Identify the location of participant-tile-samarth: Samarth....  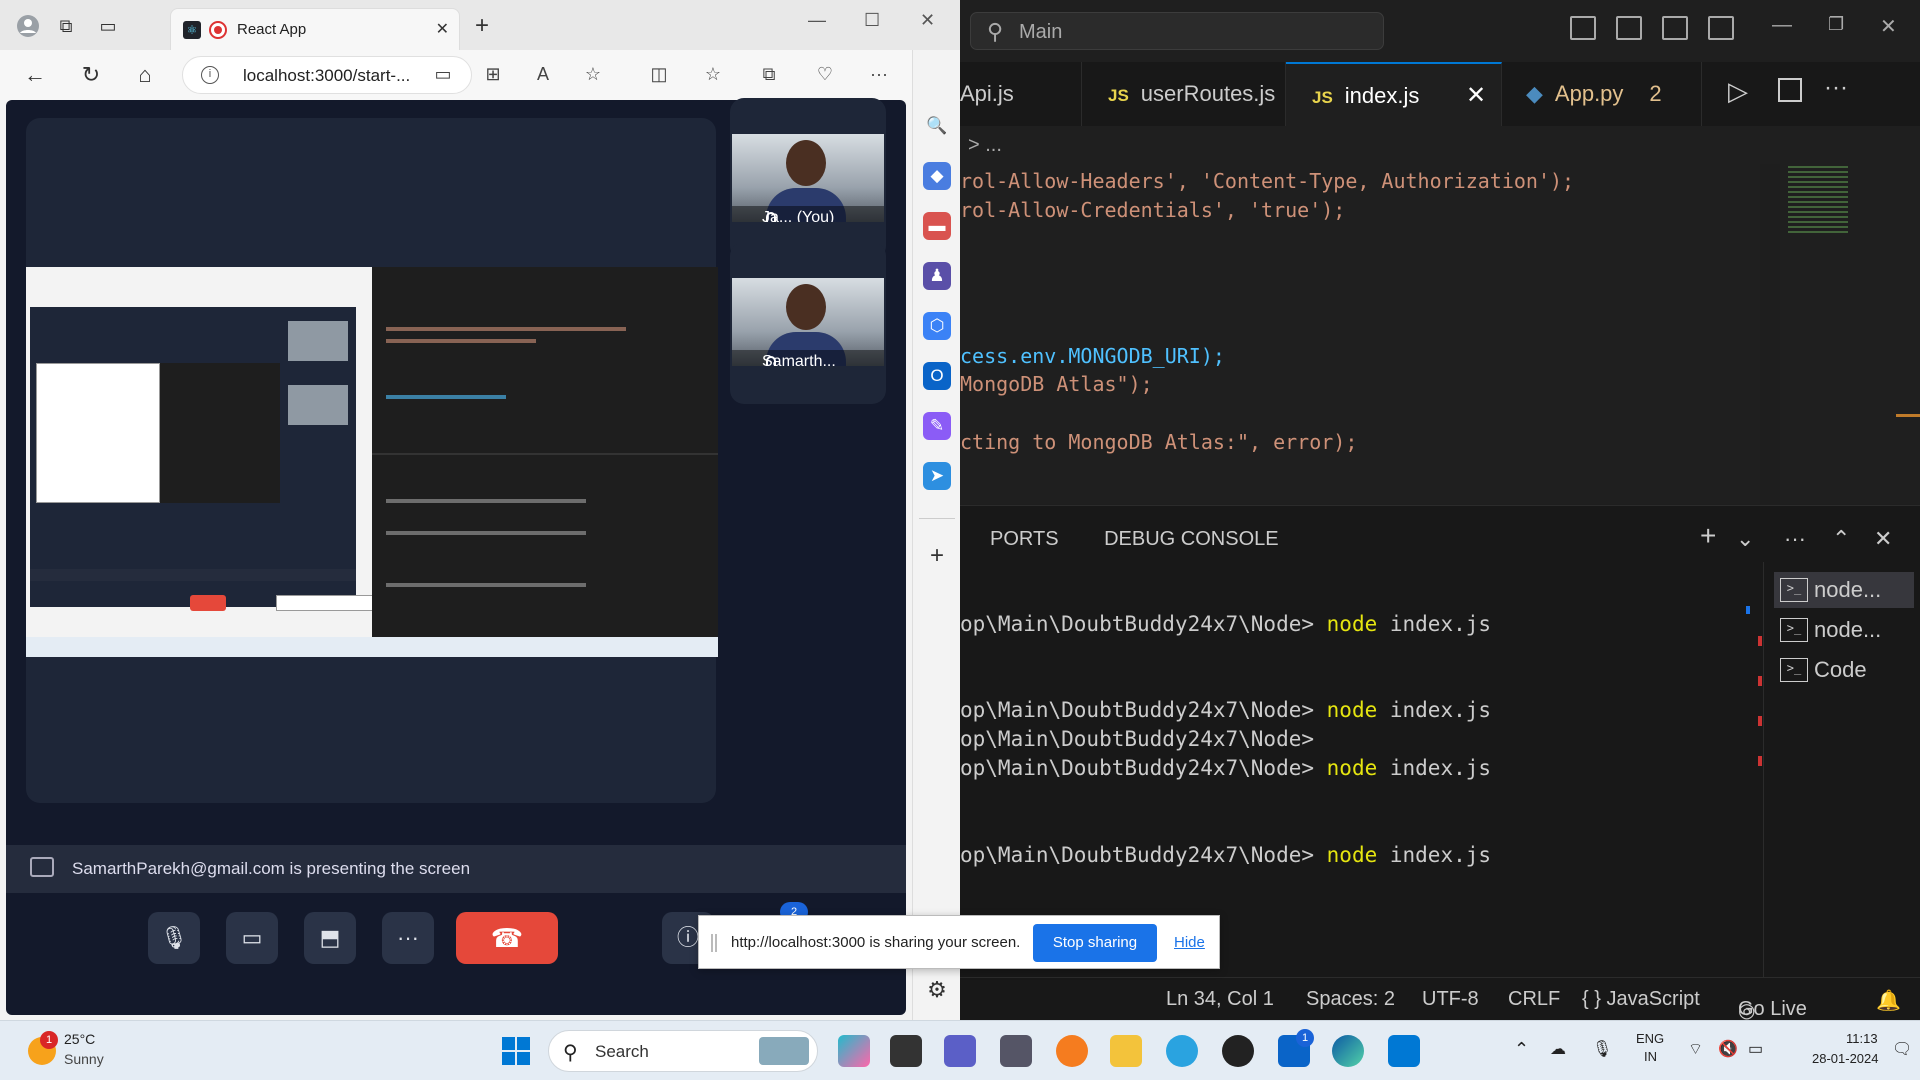
(808, 323).